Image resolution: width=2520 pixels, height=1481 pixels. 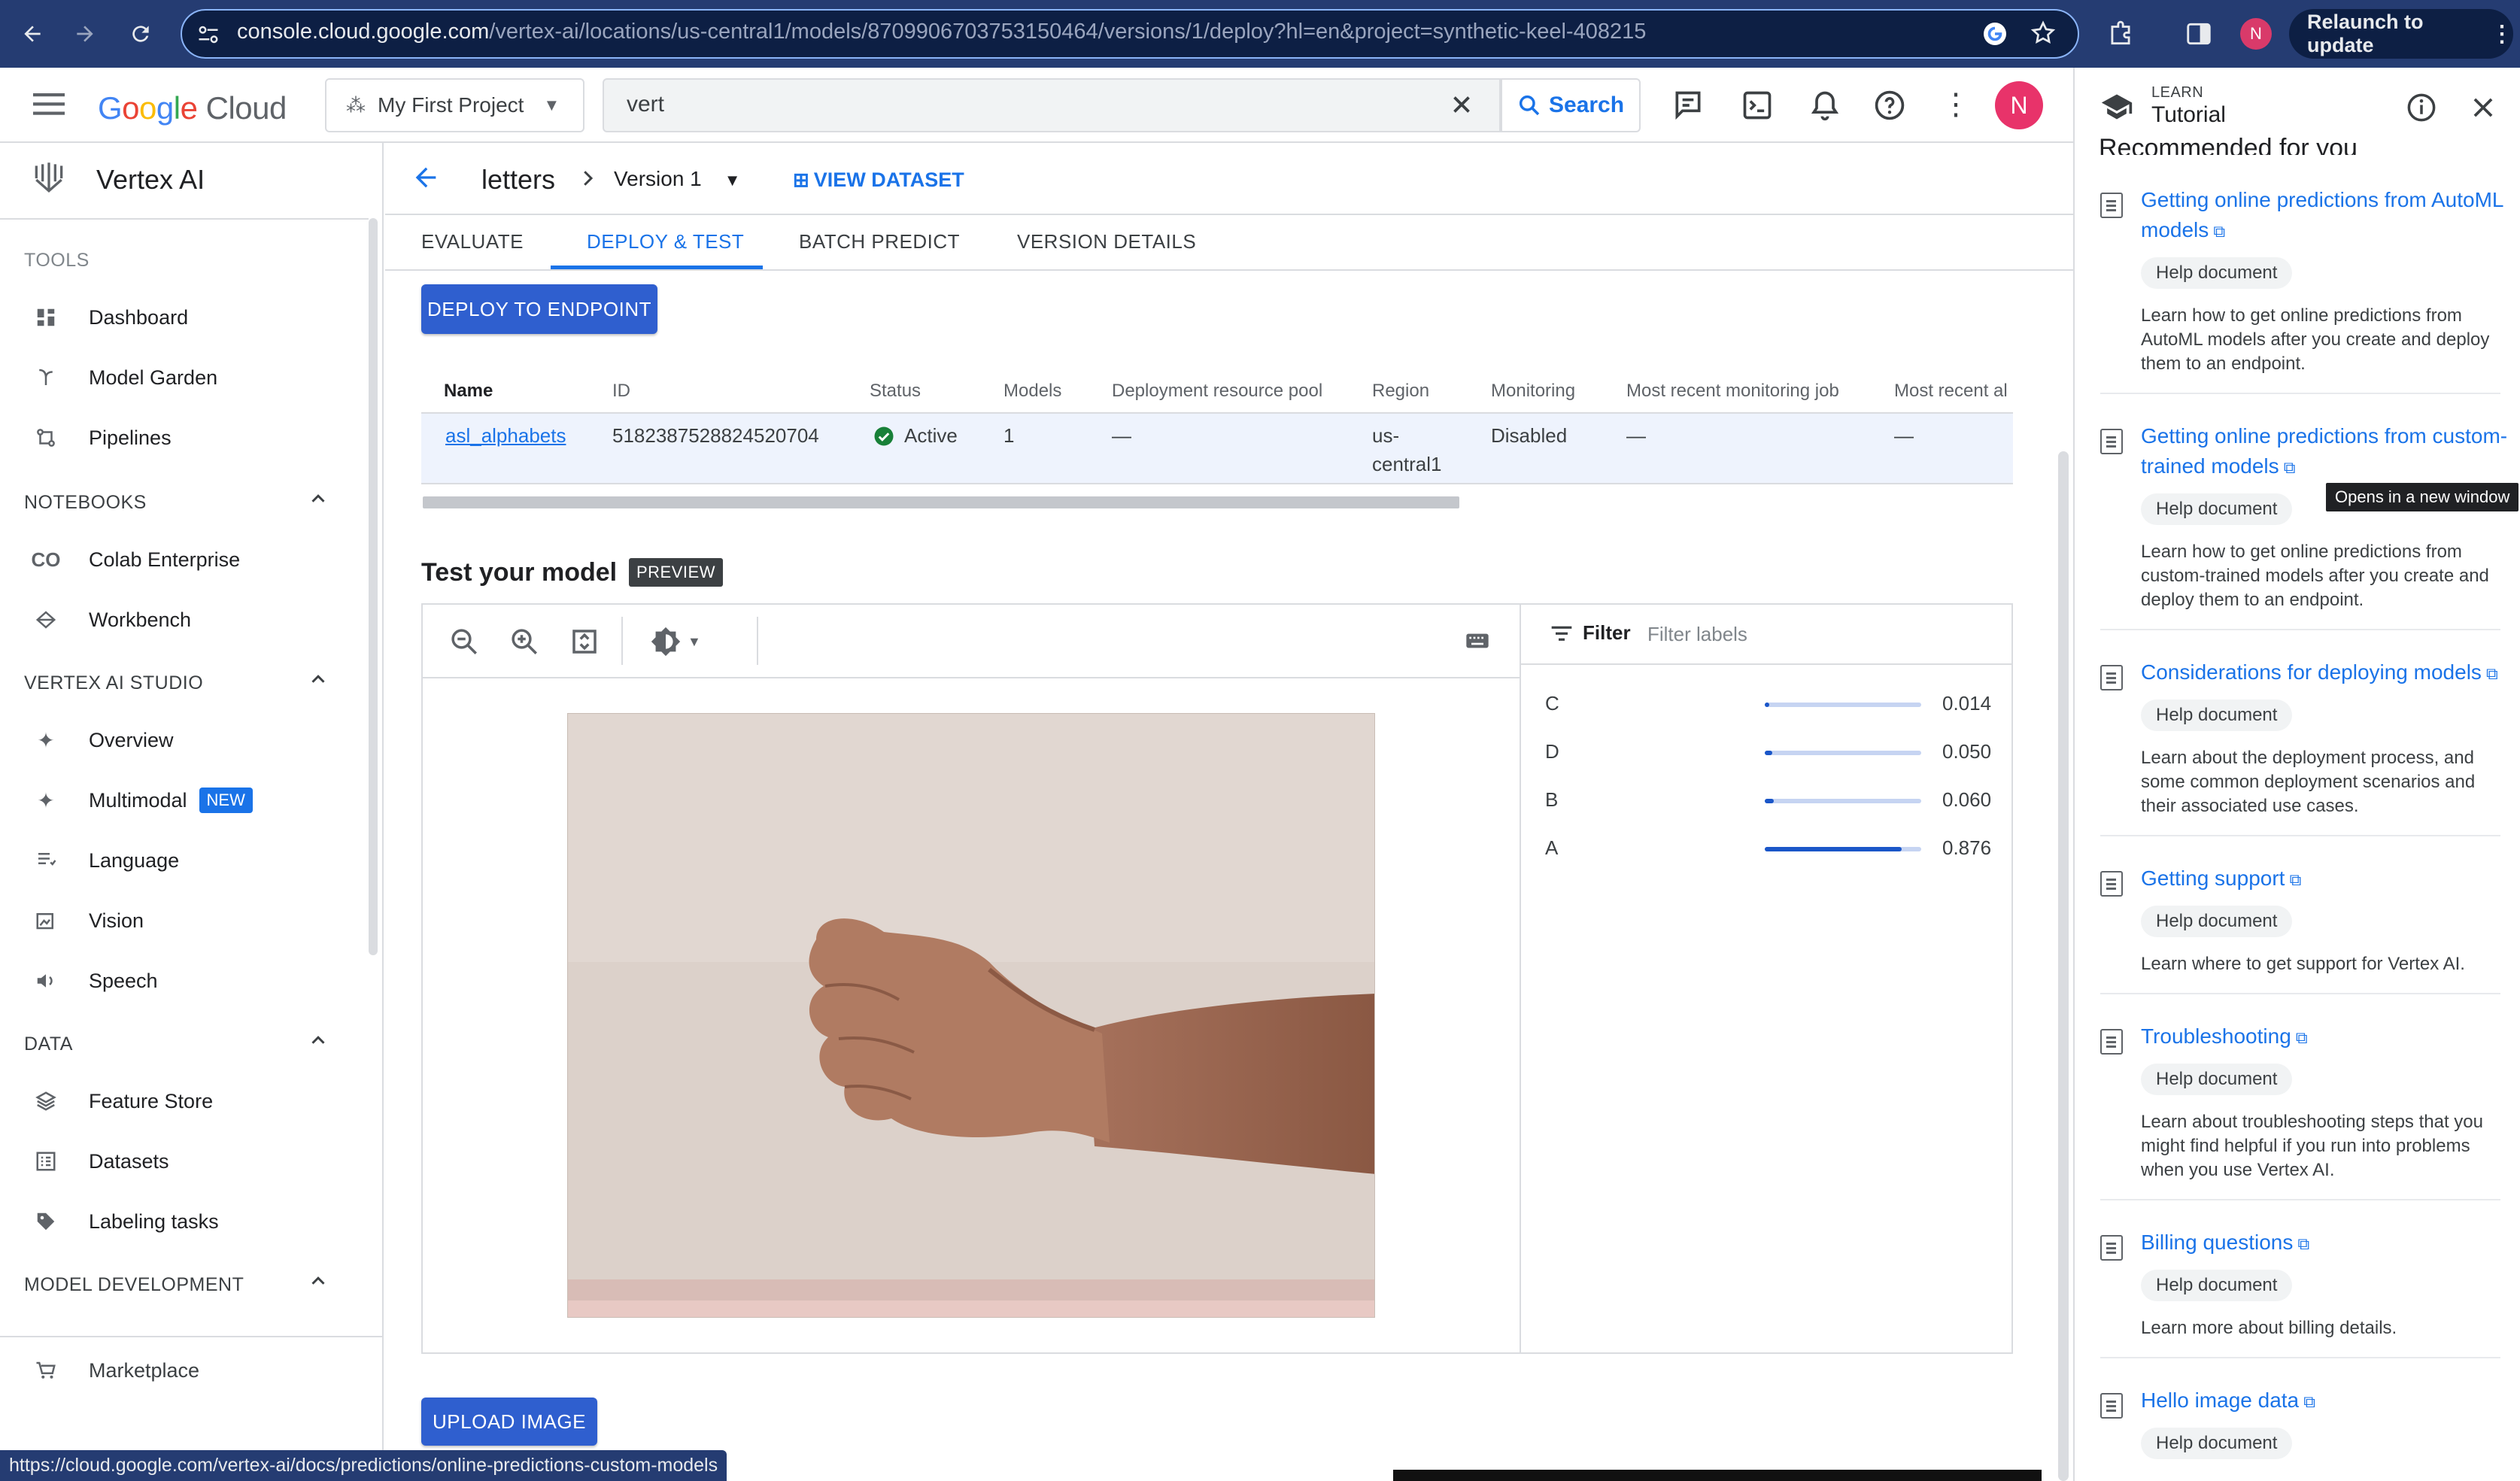 I want to click on nav-item-datasets: Datasets, so click(x=198, y=1161).